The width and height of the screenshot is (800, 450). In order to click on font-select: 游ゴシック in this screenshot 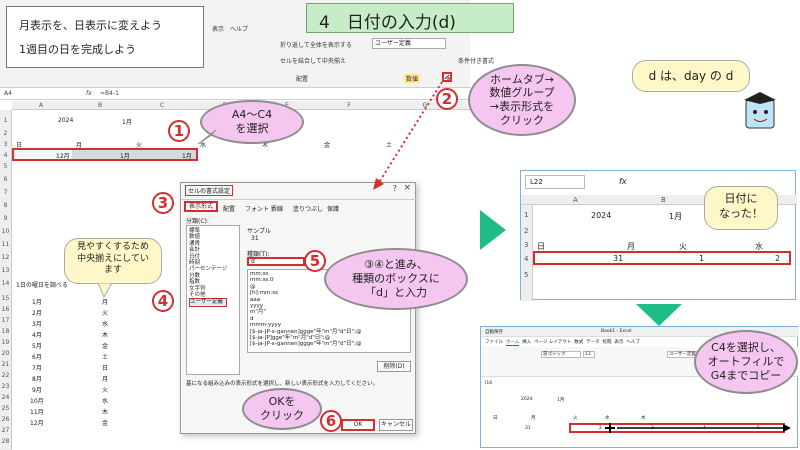, I will do `click(561, 354)`.